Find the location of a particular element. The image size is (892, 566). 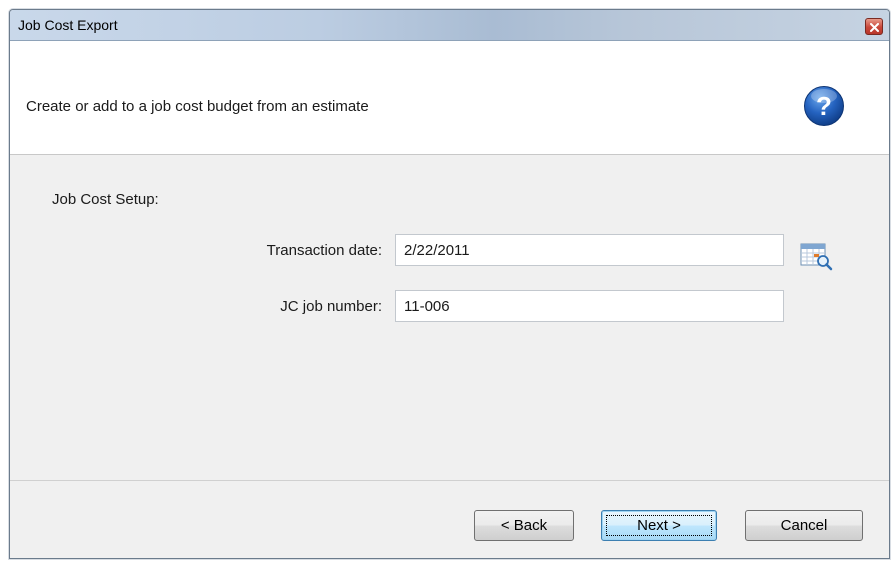

focus-ring is located at coordinates (659, 525).